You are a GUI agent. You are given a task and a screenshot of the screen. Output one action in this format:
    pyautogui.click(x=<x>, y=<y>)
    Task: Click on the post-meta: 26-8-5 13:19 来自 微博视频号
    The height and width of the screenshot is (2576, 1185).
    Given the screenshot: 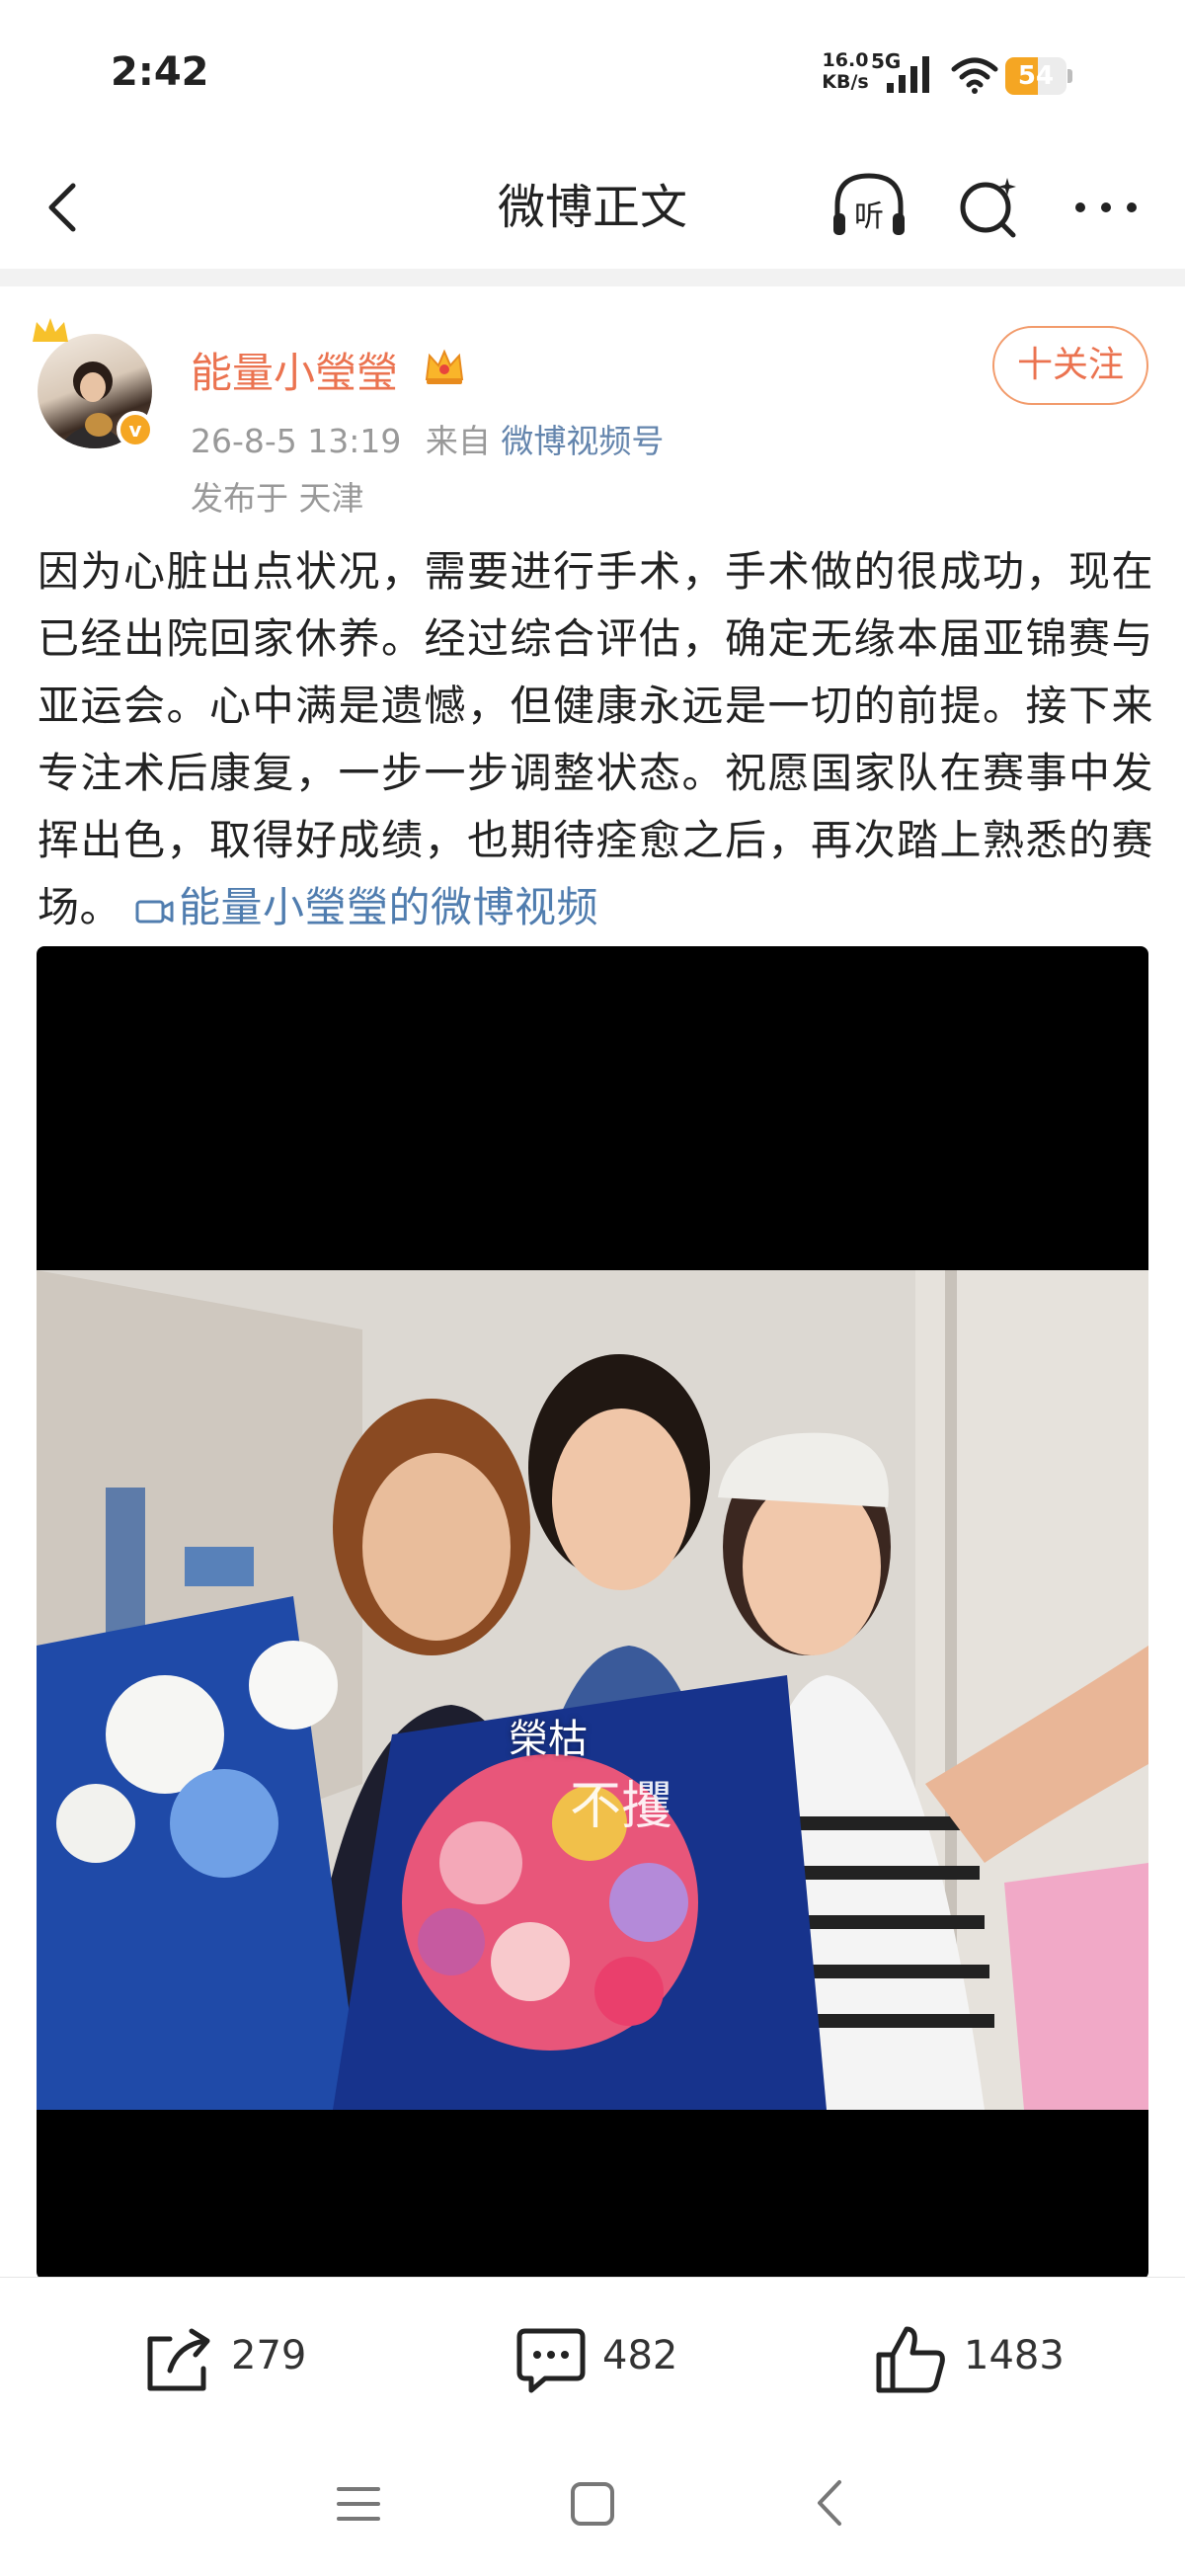 What is the action you would take?
    pyautogui.click(x=428, y=438)
    